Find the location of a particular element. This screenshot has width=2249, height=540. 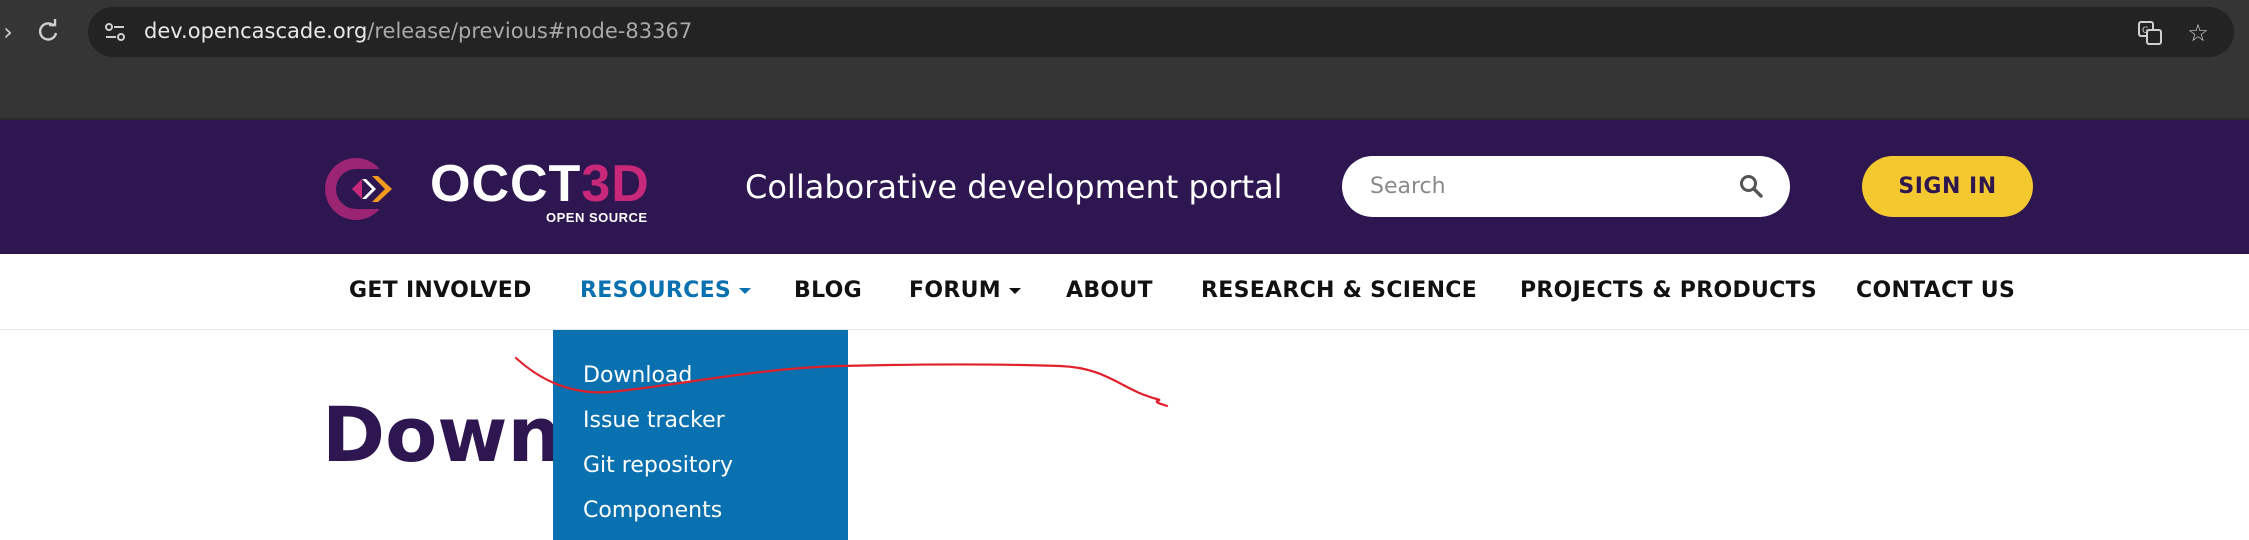

nav-item-forum: FORUM is located at coordinates (965, 290).